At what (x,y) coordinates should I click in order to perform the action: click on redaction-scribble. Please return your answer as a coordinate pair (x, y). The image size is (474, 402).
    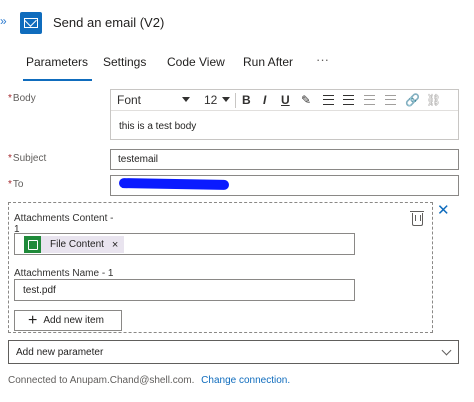
    Looking at the image, I should click on (174, 184).